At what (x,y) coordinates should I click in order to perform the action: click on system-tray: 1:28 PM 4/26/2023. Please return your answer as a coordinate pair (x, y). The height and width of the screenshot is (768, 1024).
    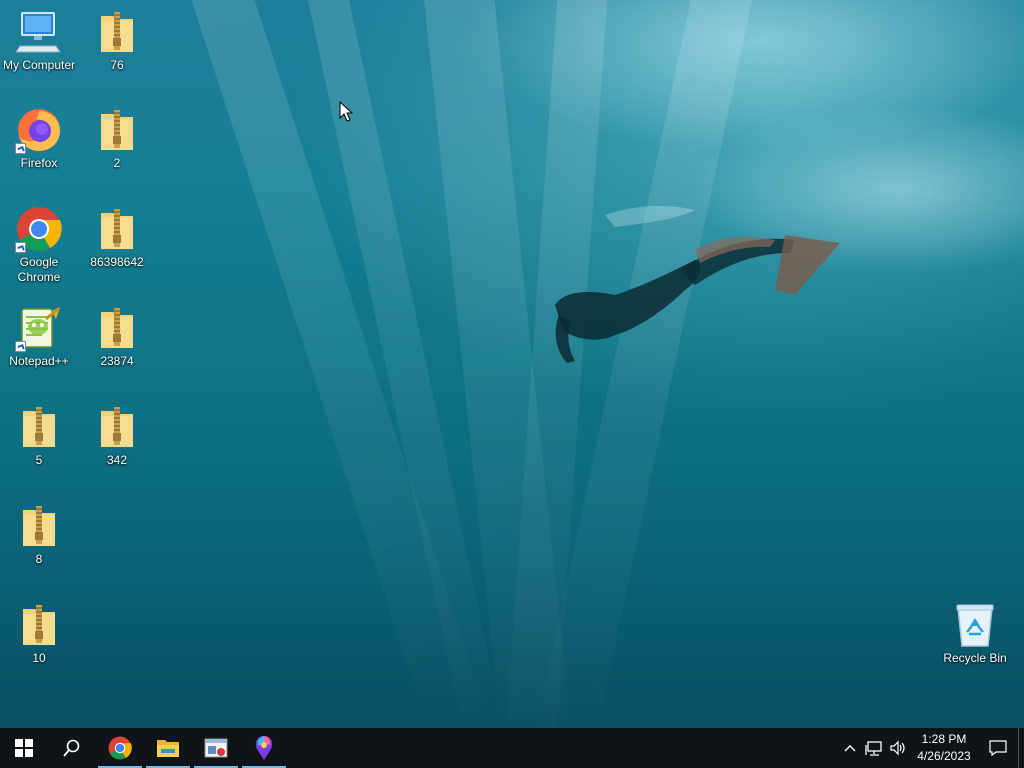
    Looking at the image, I should click on (931, 748).